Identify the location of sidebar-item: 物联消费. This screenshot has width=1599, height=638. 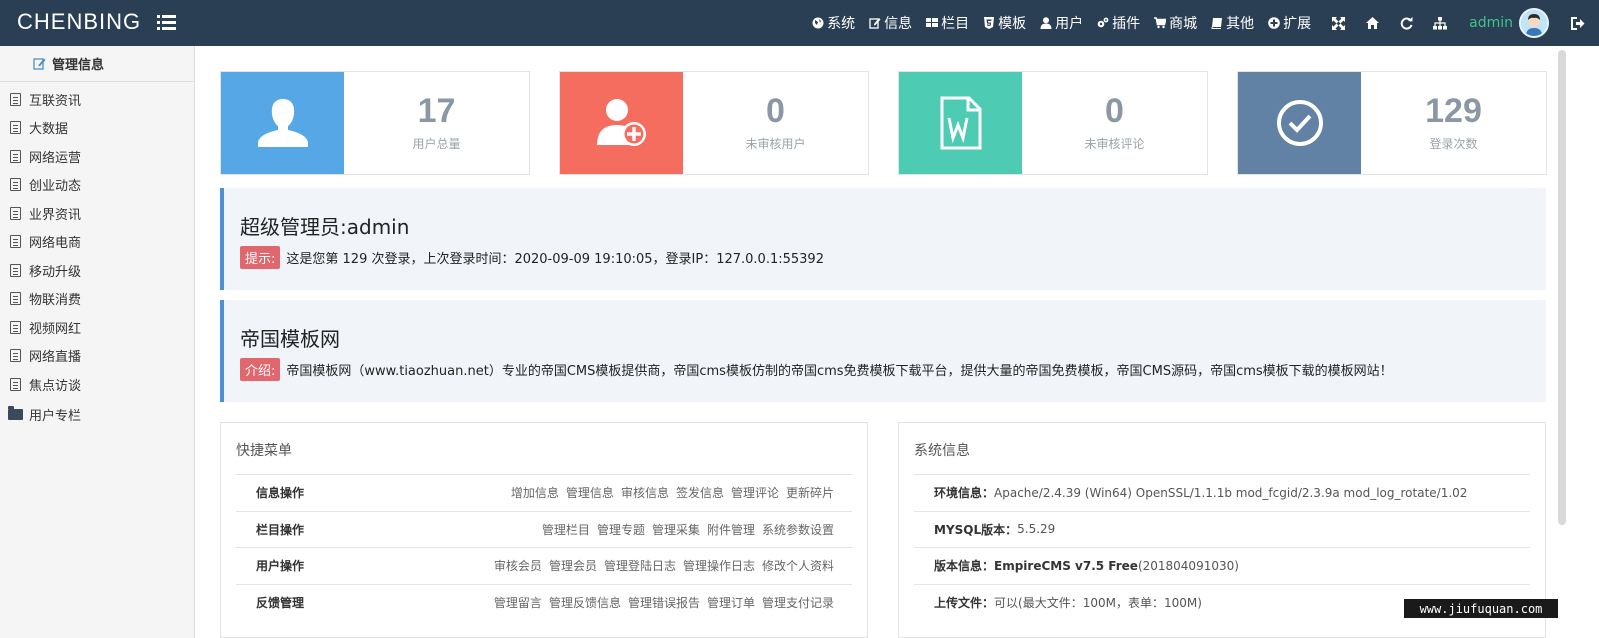
(97, 299).